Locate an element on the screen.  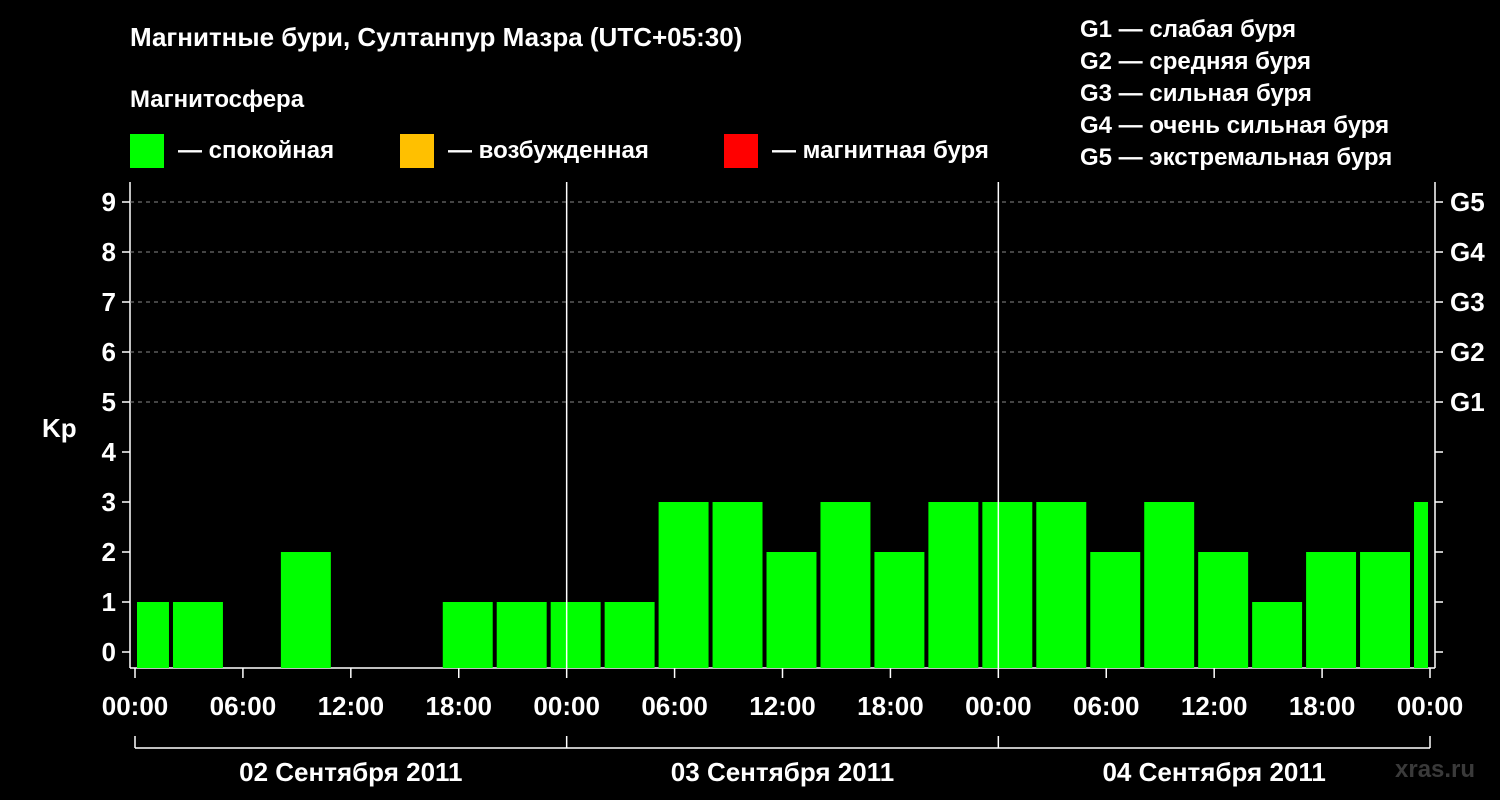
x-tick-label-6: 12:00 is located at coordinates (782, 706).